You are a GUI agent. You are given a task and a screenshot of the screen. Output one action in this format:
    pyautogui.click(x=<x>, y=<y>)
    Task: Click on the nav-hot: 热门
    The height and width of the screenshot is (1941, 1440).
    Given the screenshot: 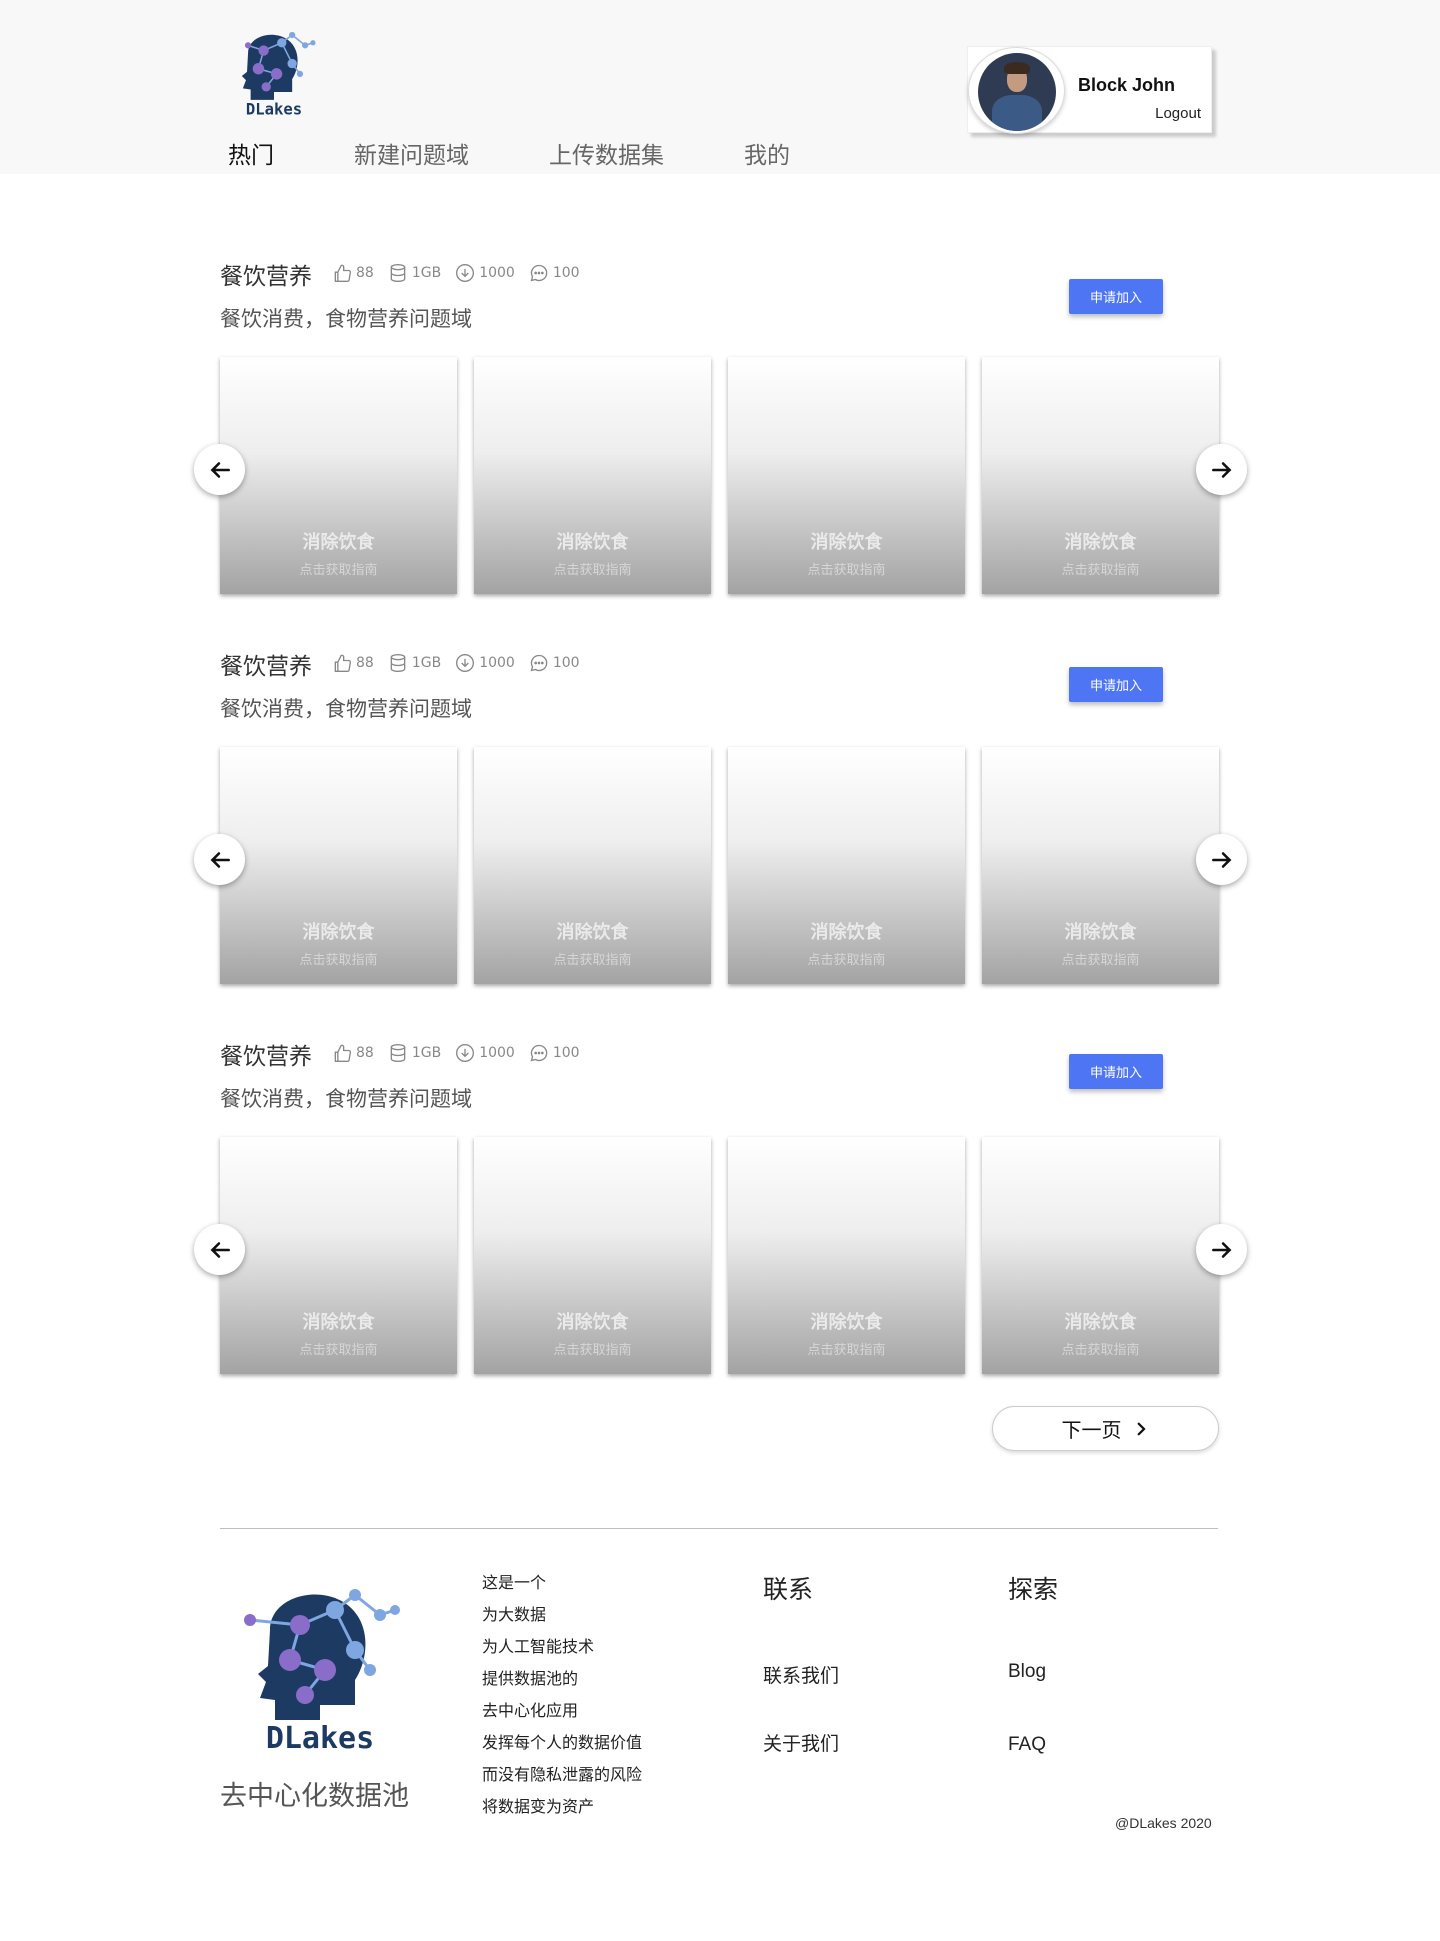 What is the action you would take?
    pyautogui.click(x=251, y=153)
    